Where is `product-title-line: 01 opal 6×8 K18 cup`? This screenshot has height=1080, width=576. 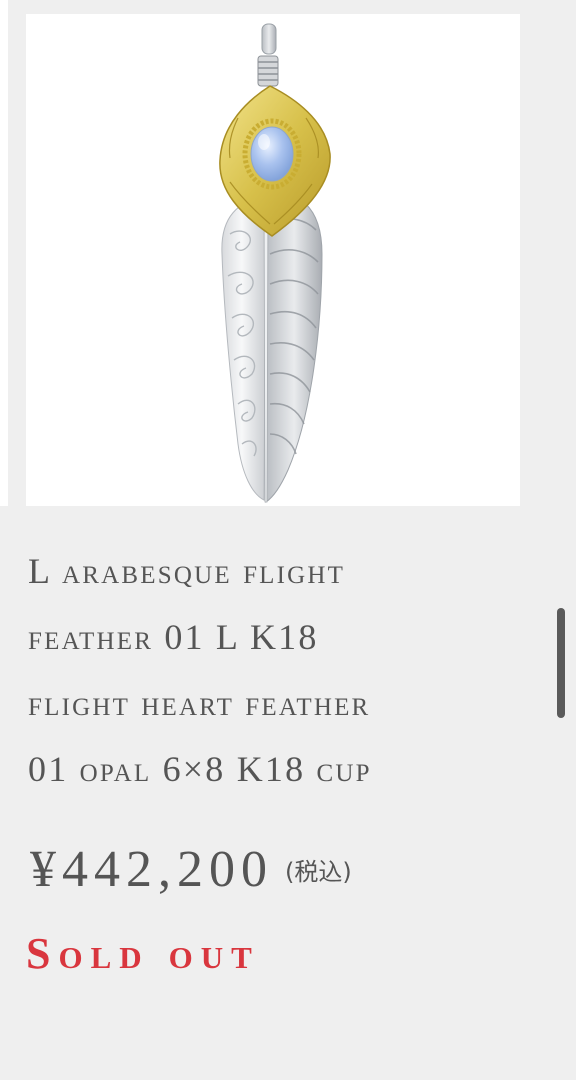
product-title-line: 01 opal 6×8 K18 cup is located at coordinates (200, 769).